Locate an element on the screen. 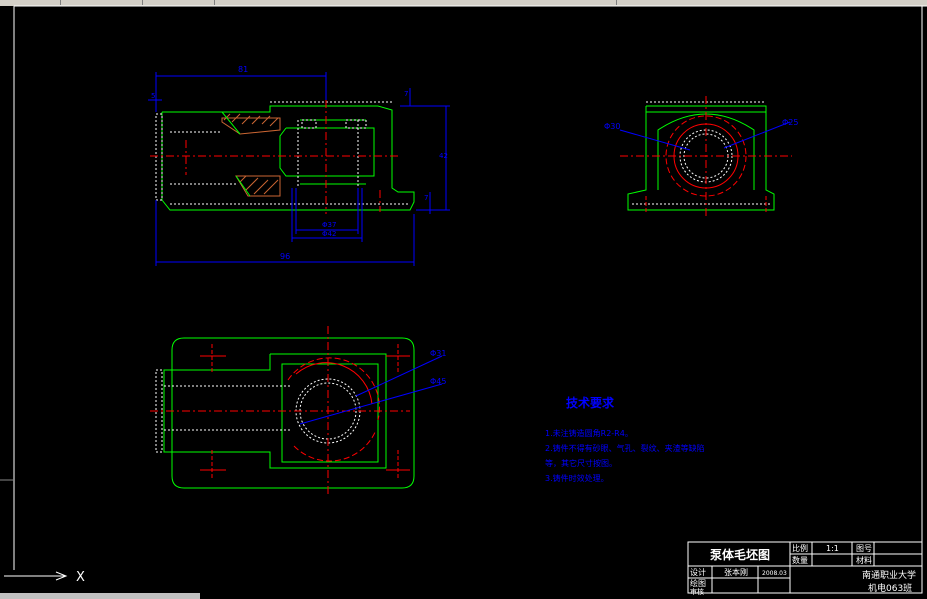 This screenshot has height=599, width=927. scale-label: 比例 is located at coordinates (800, 548).